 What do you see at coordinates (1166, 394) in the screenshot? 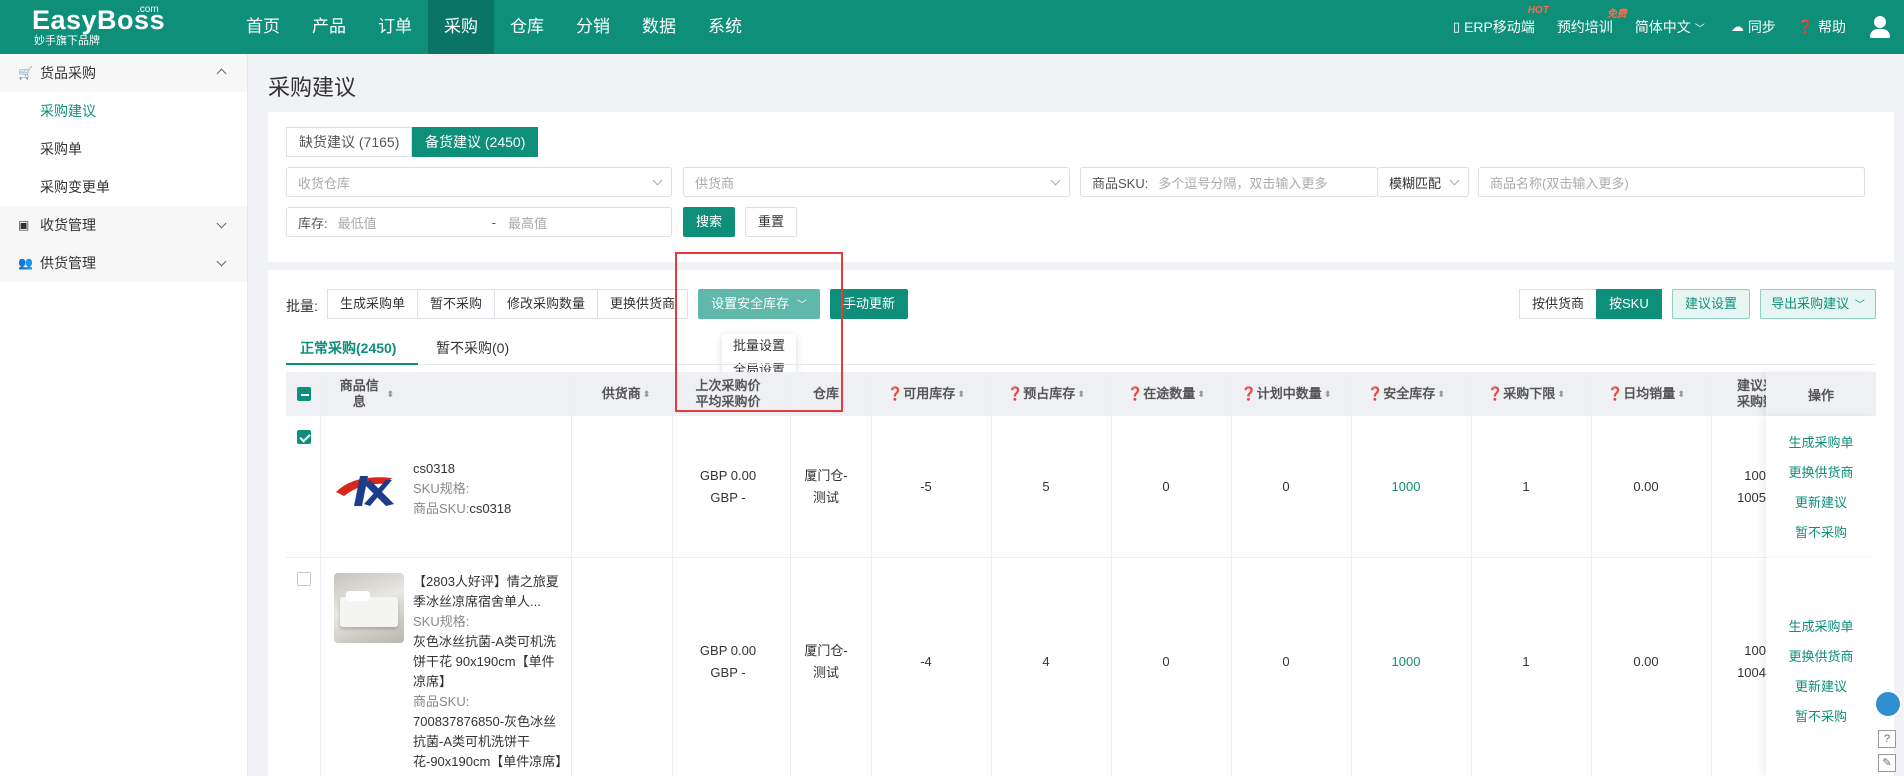
I see `col-in-transit: ❓在途数量 ⬍` at bounding box center [1166, 394].